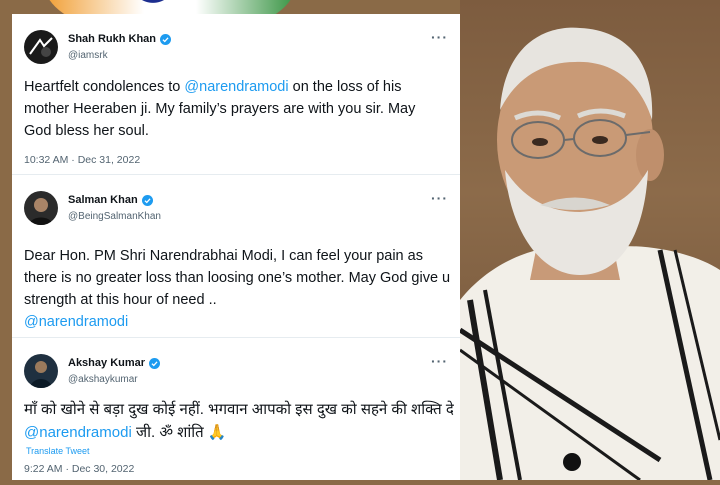 The height and width of the screenshot is (485, 720). Describe the element at coordinates (114, 216) in the screenshot. I see `author-handle: @BeingSalmanKhan` at that location.